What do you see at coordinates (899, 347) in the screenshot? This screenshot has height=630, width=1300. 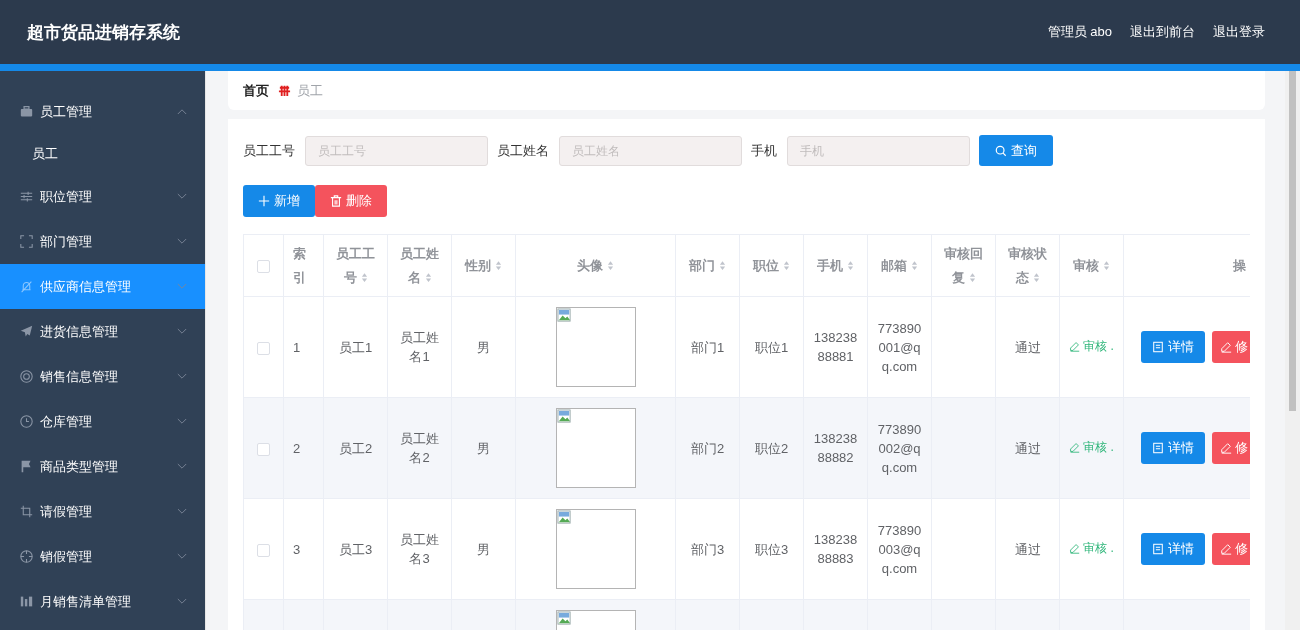 I see `table-cell: 773890001@qq.com` at bounding box center [899, 347].